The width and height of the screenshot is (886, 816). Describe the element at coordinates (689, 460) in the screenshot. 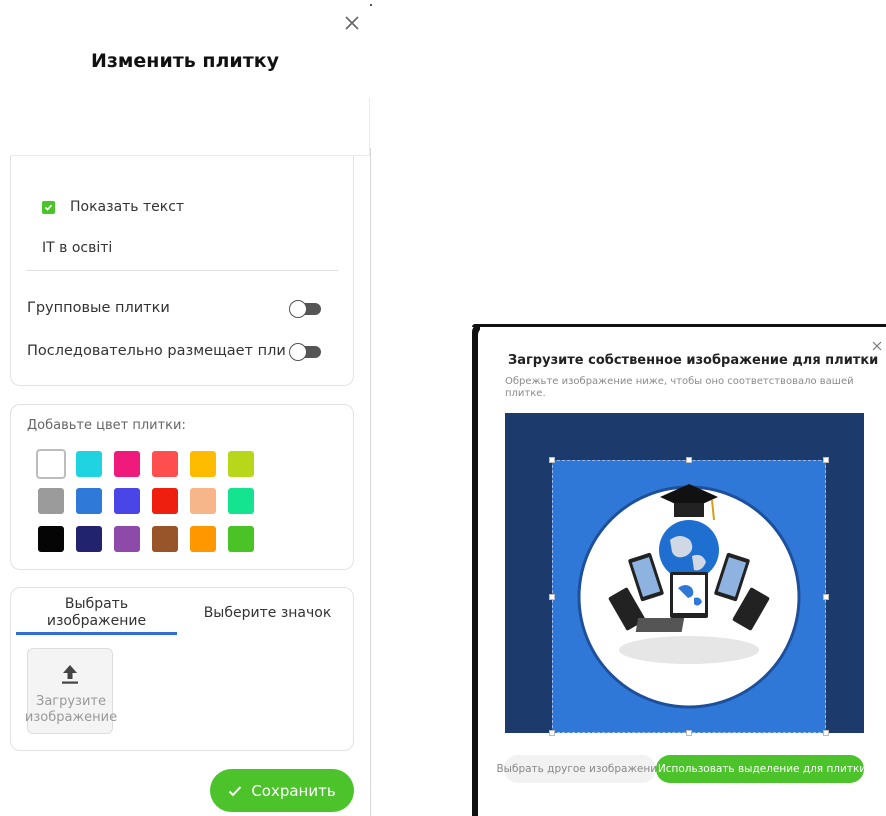

I see `crop-handle-n` at that location.